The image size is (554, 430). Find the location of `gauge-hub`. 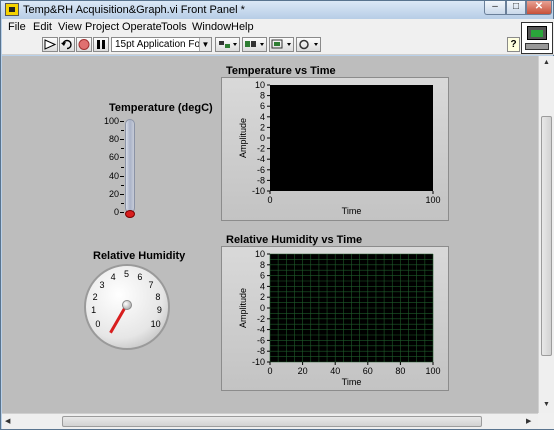

gauge-hub is located at coordinates (127, 305).